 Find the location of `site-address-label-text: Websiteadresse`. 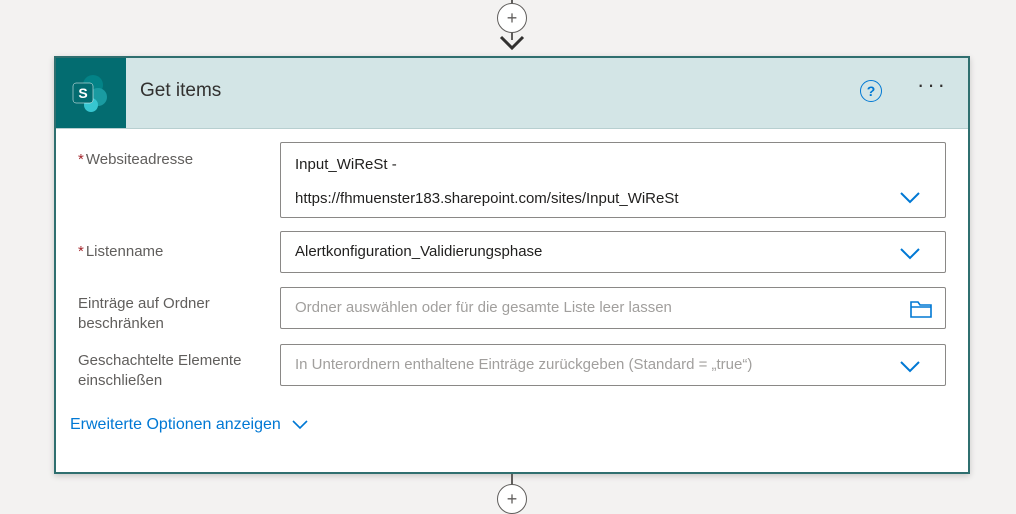

site-address-label-text: Websiteadresse is located at coordinates (139, 159).